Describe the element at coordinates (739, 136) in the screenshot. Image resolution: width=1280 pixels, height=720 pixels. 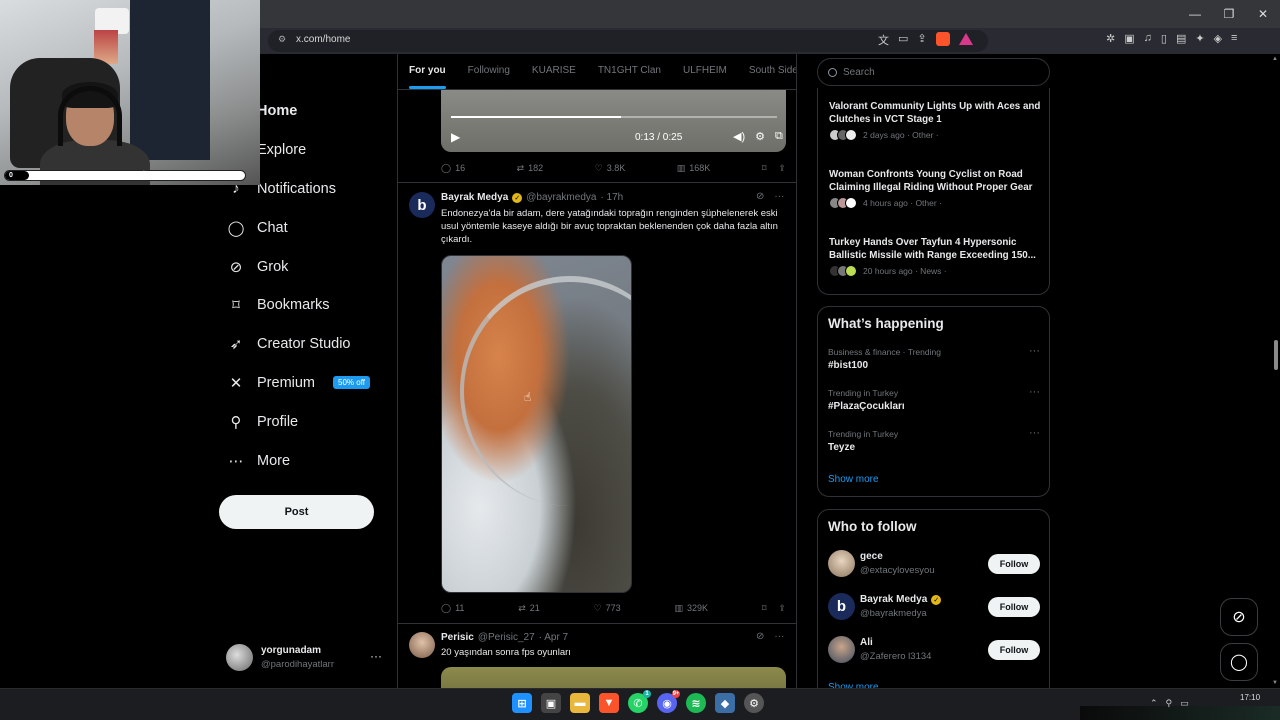
I see `volume-icon: ◀)` at that location.